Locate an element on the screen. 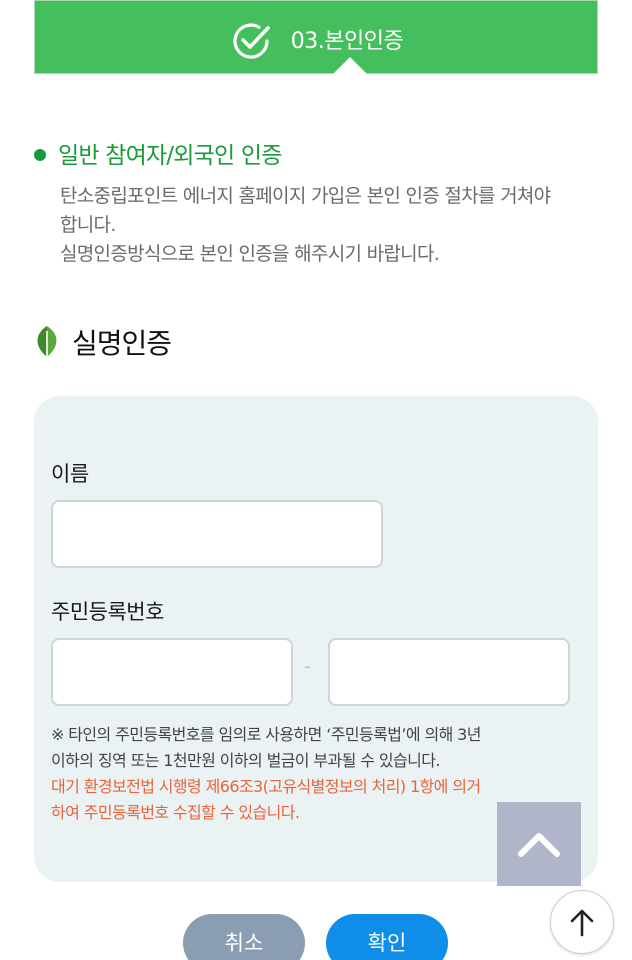 The image size is (632, 960). check-circle-icon is located at coordinates (251, 41).